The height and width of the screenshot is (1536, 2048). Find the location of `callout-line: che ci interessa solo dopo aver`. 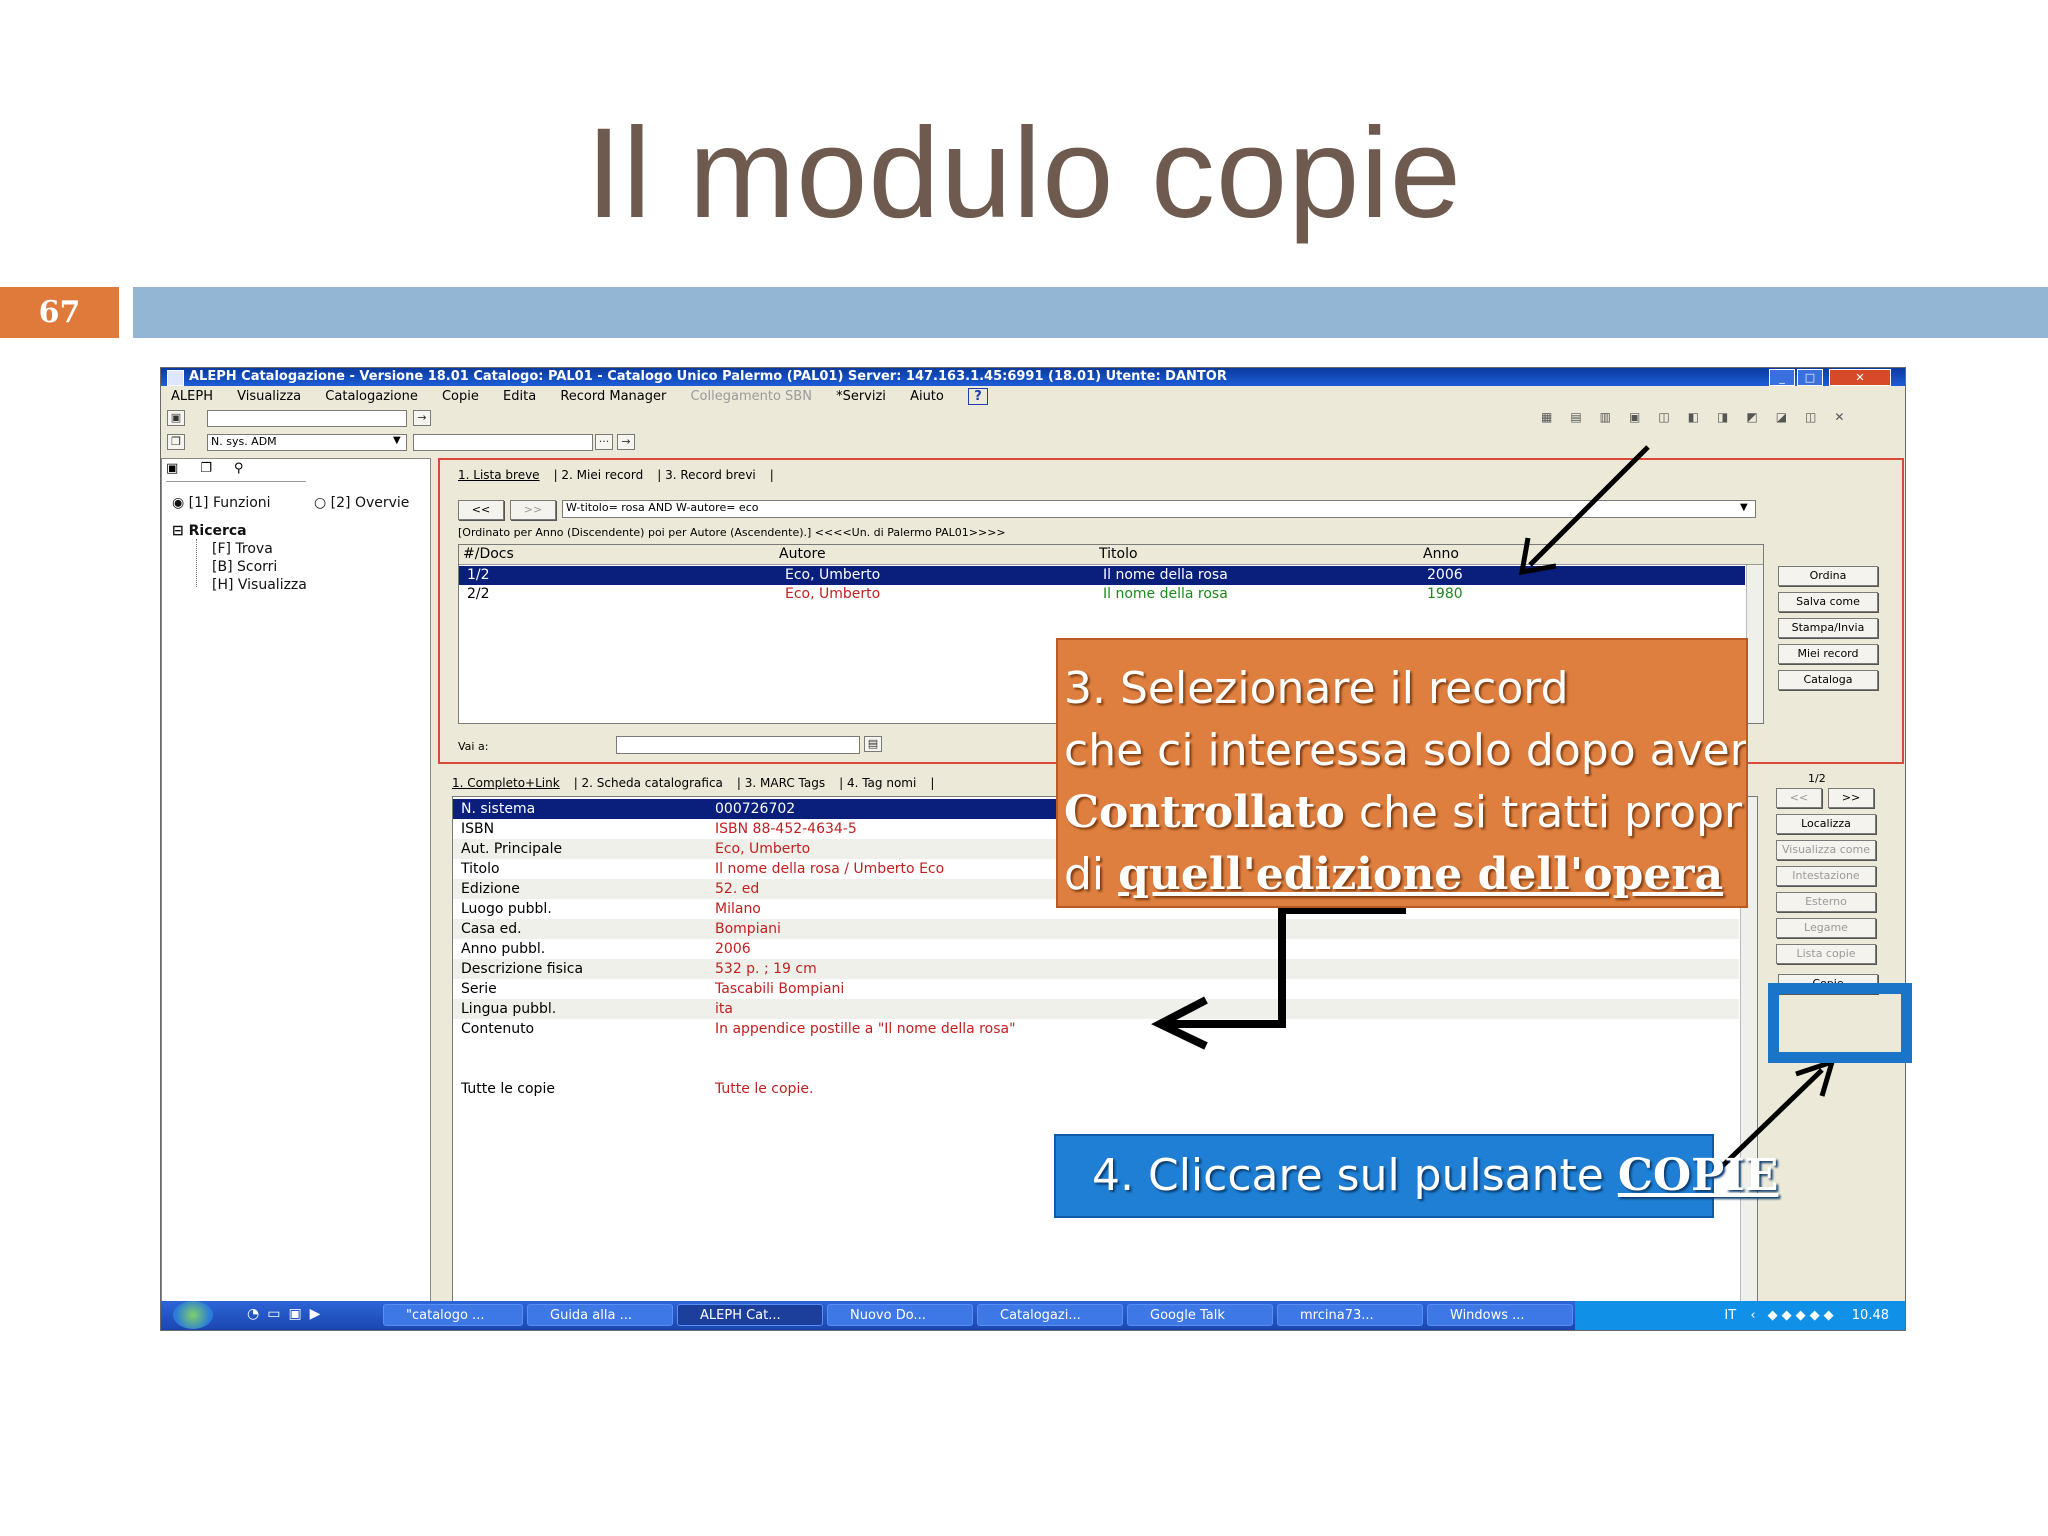

callout-line: che ci interessa solo dopo aver is located at coordinates (1406, 750).